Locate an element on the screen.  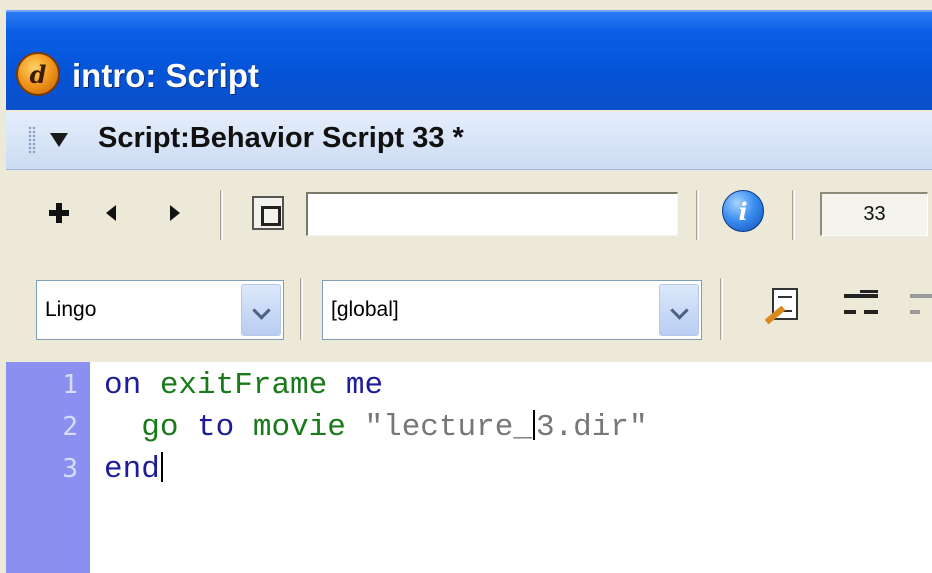
new-member-plus-icon is located at coordinates (59, 213).